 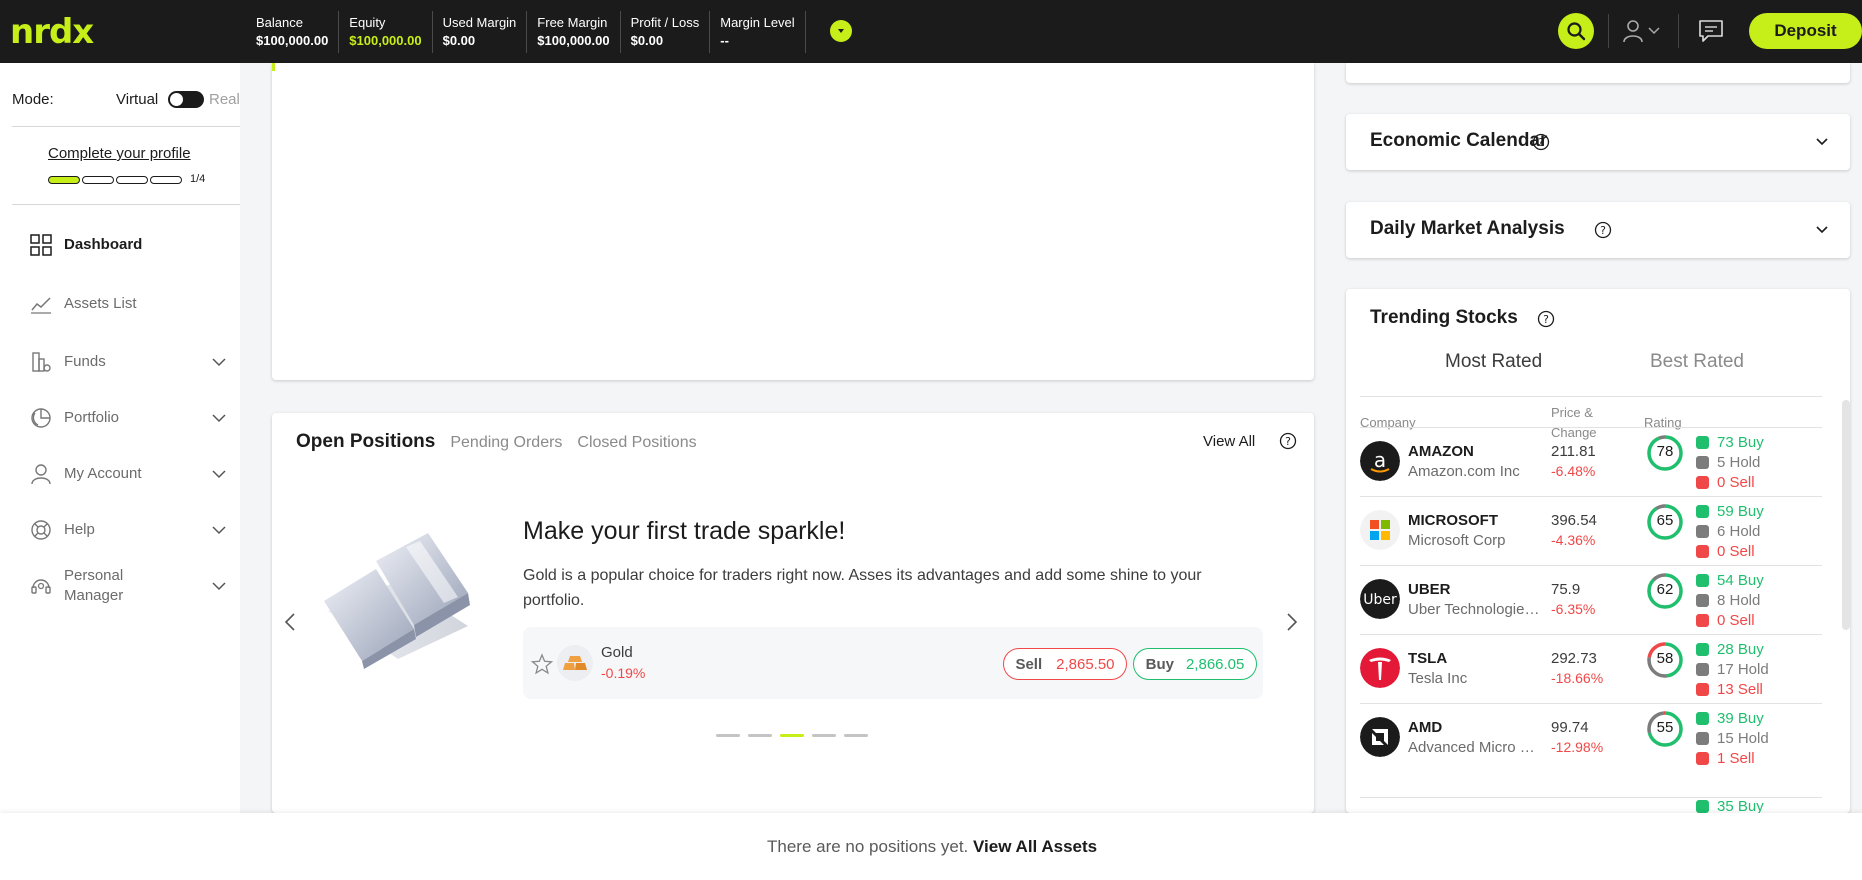 I want to click on messages-button, so click(x=1711, y=31).